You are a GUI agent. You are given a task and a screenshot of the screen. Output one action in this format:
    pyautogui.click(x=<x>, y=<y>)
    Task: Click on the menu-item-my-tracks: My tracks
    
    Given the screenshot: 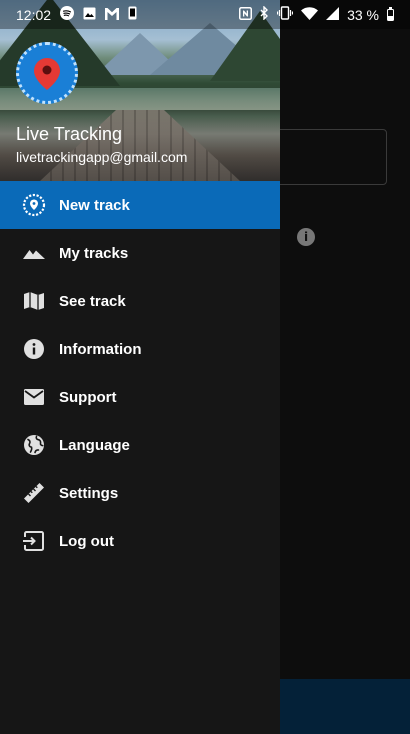 What is the action you would take?
    pyautogui.click(x=140, y=253)
    